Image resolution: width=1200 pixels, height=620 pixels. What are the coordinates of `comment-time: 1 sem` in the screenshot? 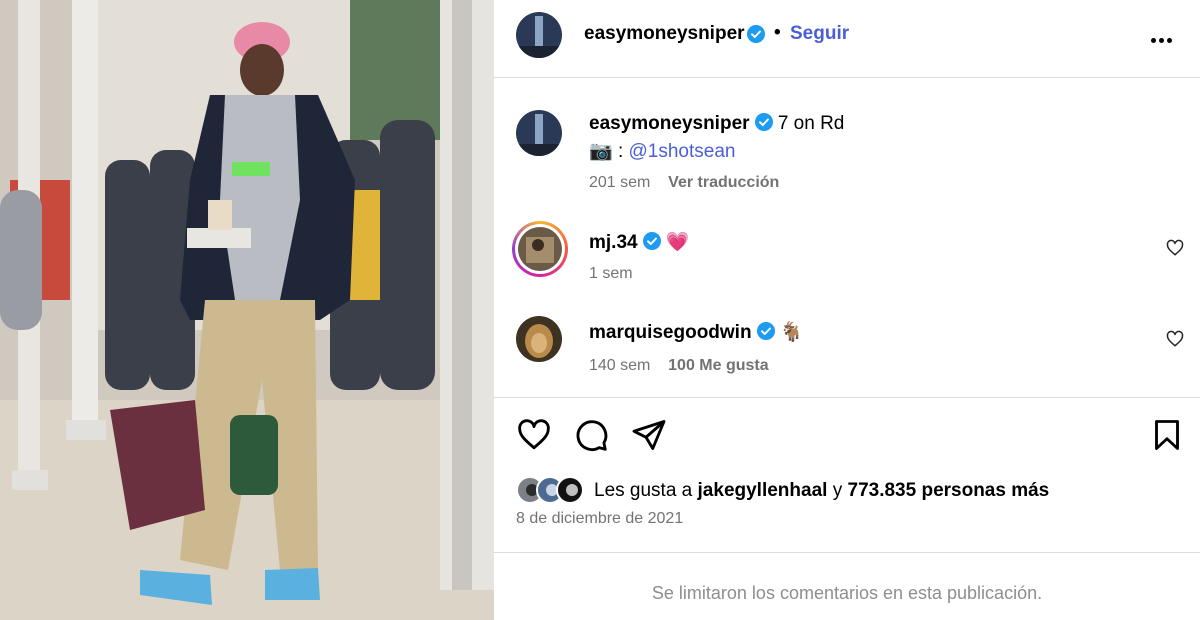 It's located at (611, 273).